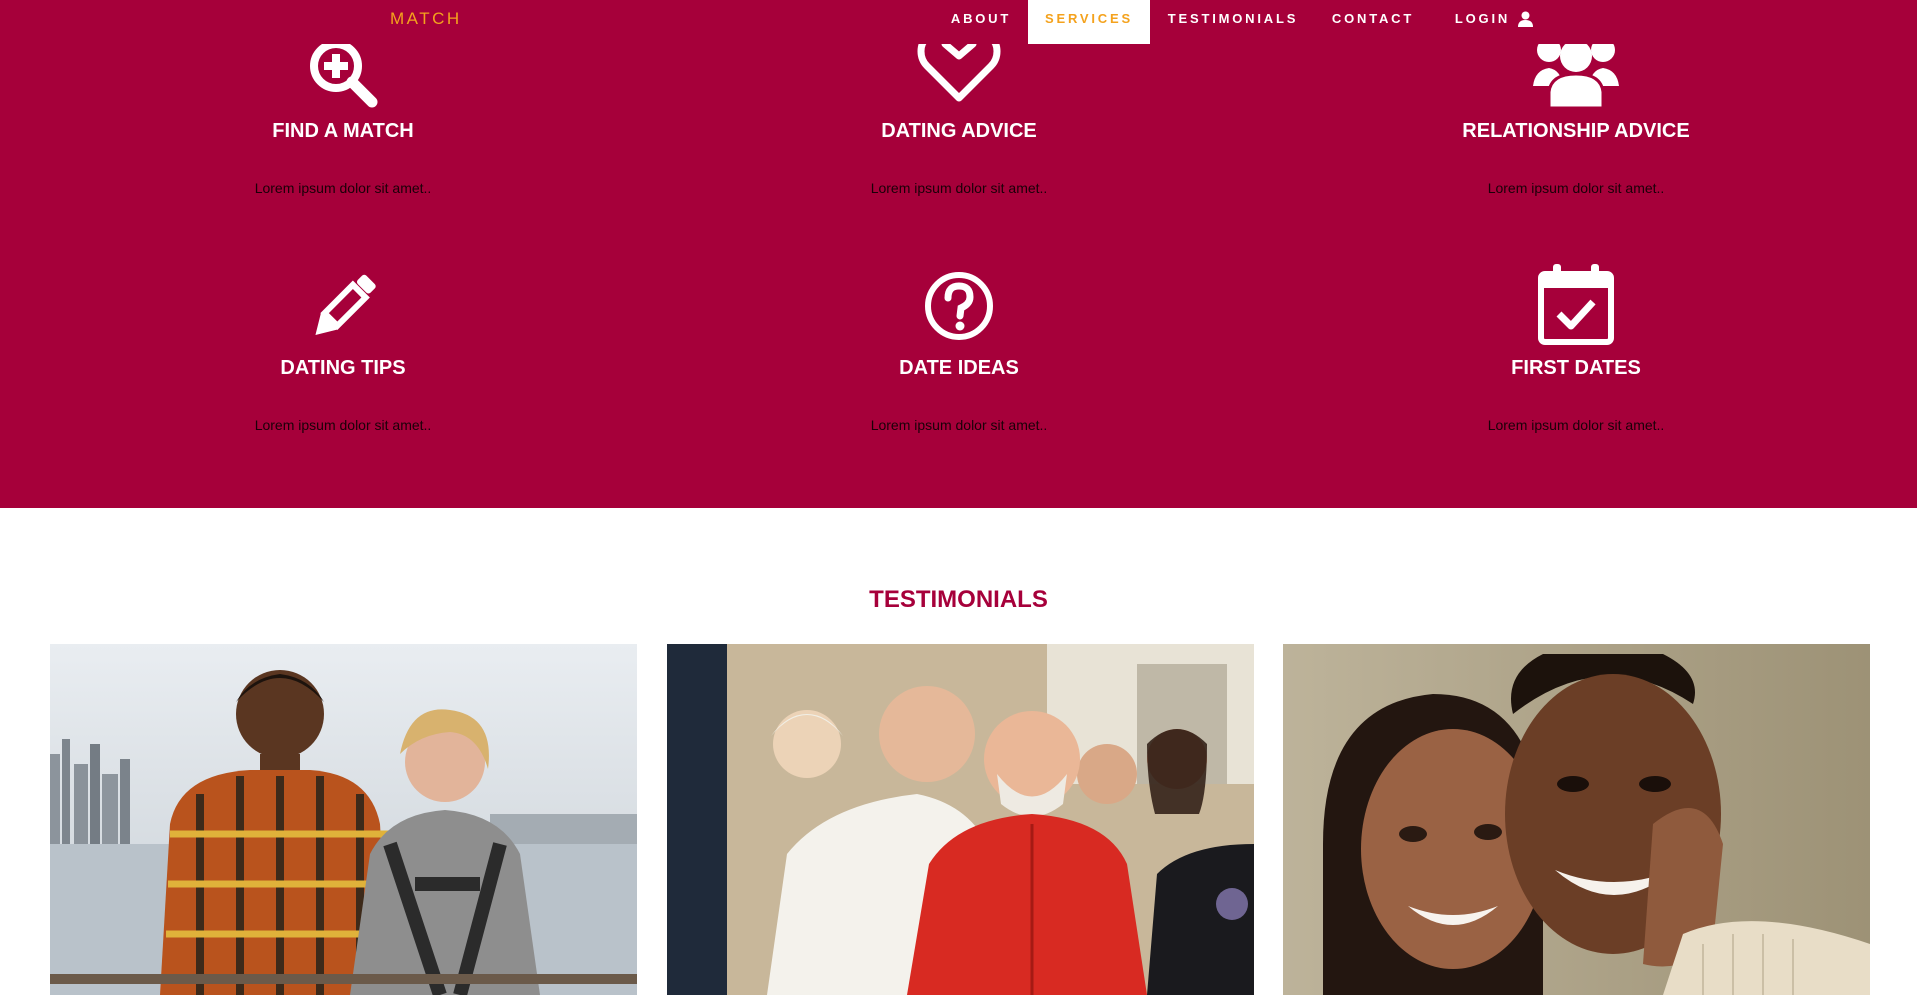 The width and height of the screenshot is (1917, 995). Describe the element at coordinates (343, 306) in the screenshot. I see `pencil-icon` at that location.